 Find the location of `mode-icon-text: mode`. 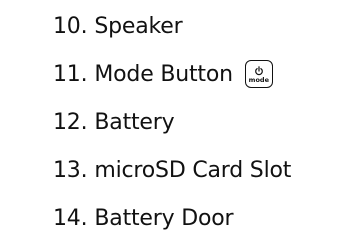

mode-icon-text: mode is located at coordinates (258, 79).